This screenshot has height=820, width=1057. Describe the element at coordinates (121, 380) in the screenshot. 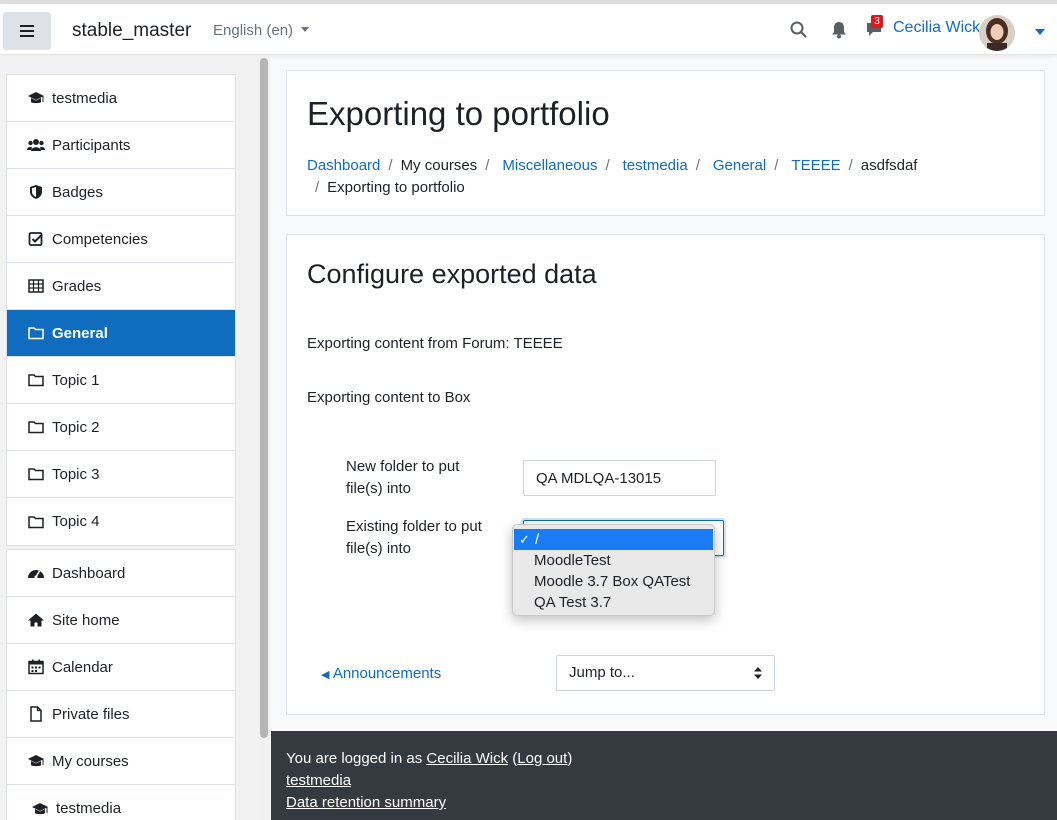

I see `drawer-item-topic-1: Topic 1` at that location.